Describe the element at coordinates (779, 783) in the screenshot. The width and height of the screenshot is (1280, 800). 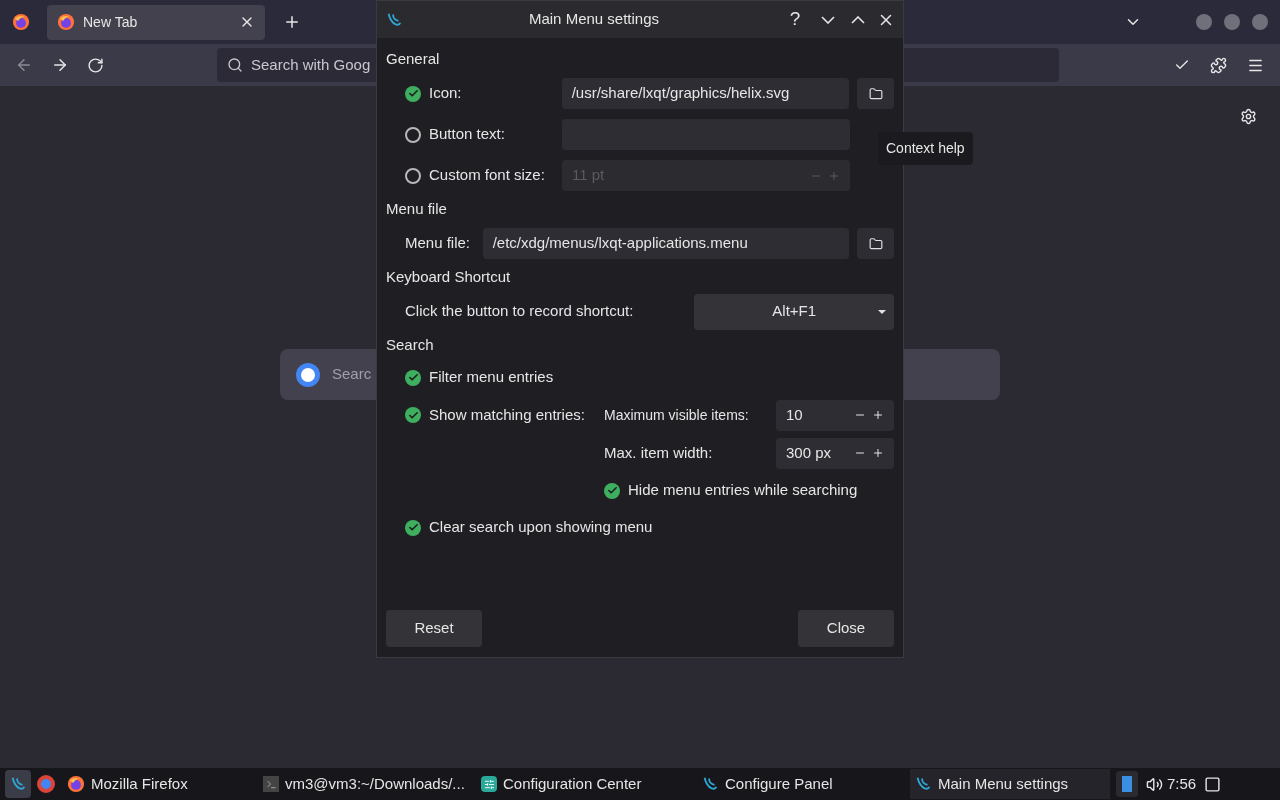
I see `task-label: Configure Panel` at that location.